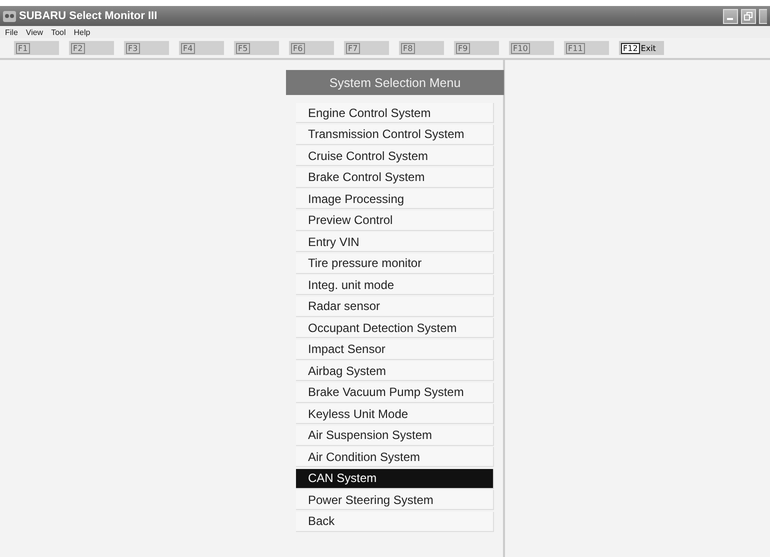  What do you see at coordinates (395, 457) in the screenshot?
I see `system-menu-item: Air Condition System` at bounding box center [395, 457].